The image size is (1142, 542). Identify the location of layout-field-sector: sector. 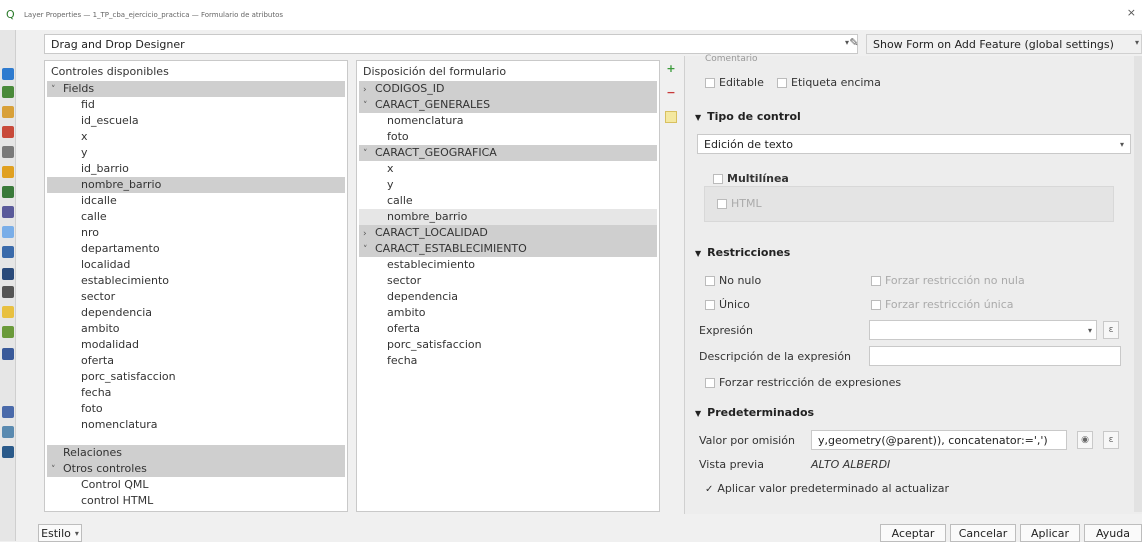
(508, 281).